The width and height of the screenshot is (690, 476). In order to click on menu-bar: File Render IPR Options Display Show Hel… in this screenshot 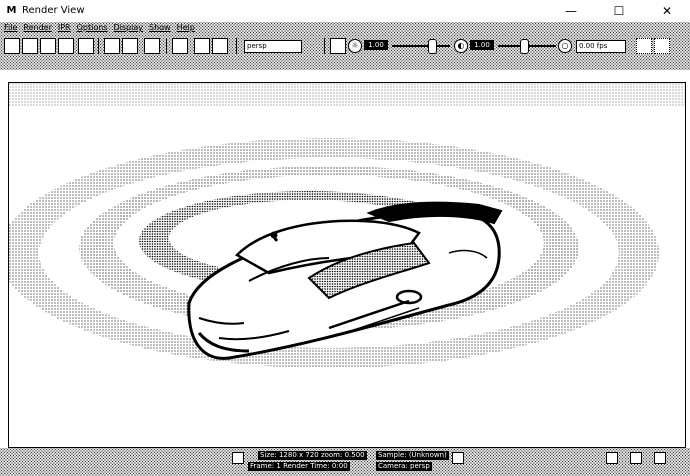, I will do `click(345, 28)`.